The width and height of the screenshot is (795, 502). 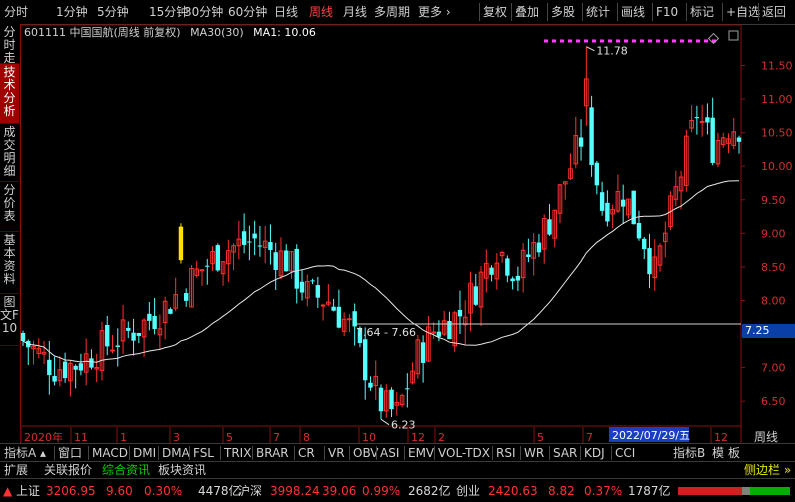 I want to click on y-tick-label-6: 8.50, so click(x=773, y=267).